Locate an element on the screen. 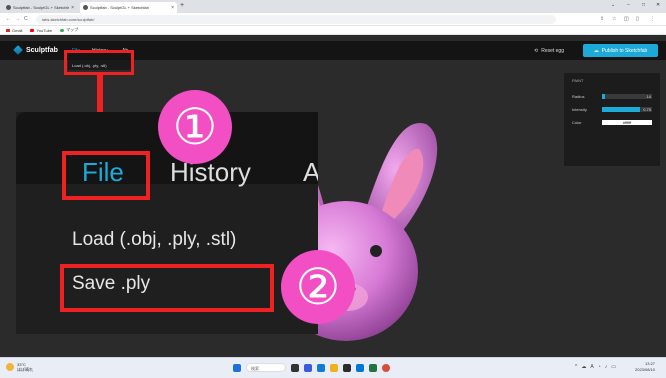 The height and width of the screenshot is (378, 666). explorer-icon is located at coordinates (334, 367).